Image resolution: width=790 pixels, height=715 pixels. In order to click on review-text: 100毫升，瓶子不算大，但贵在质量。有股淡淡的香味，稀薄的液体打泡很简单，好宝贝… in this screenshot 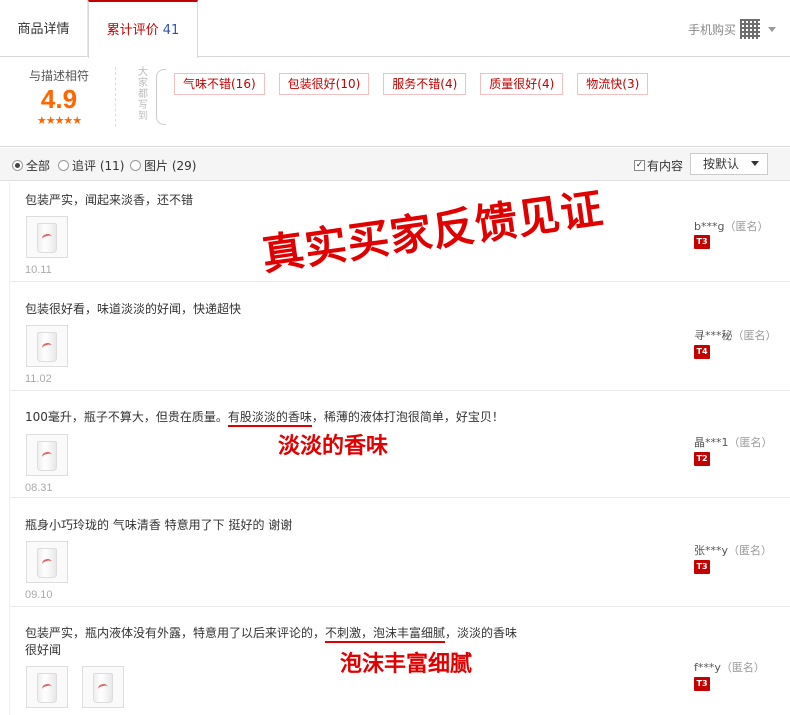, I will do `click(264, 417)`.